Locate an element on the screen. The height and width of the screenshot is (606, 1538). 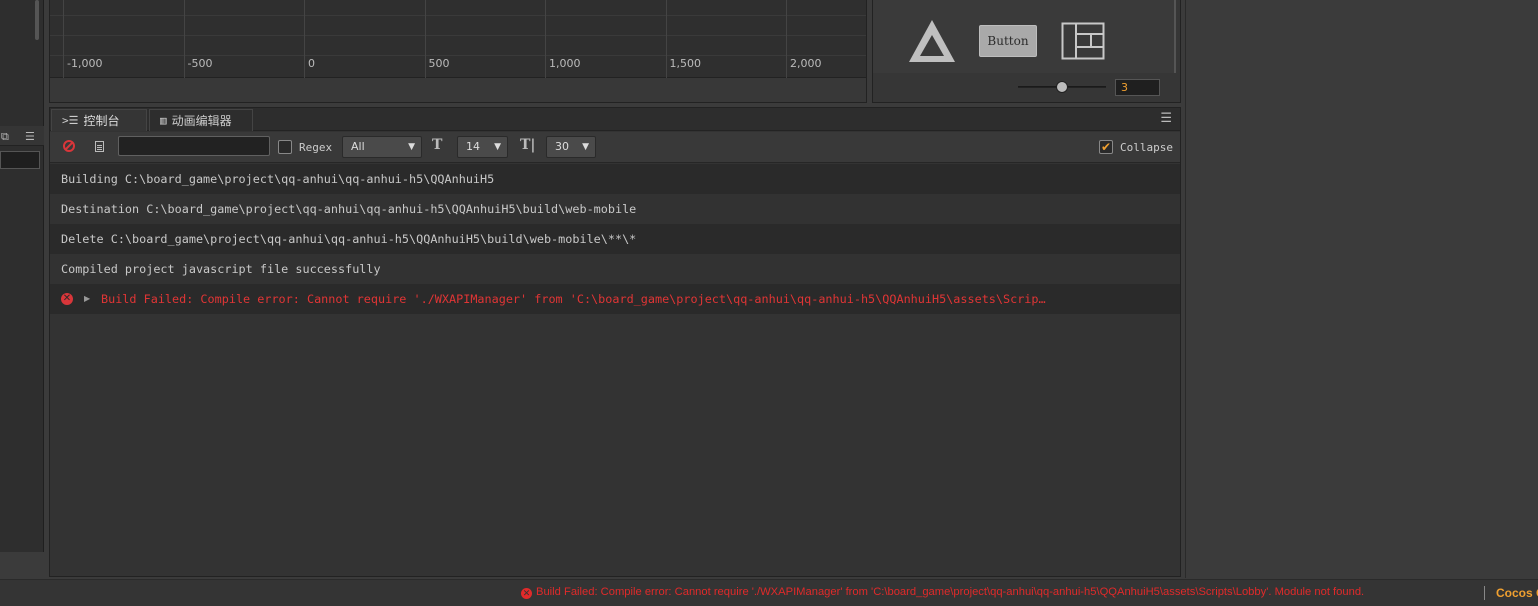
left-panel-header: ⧉ ☰ is located at coordinates (22, 136).